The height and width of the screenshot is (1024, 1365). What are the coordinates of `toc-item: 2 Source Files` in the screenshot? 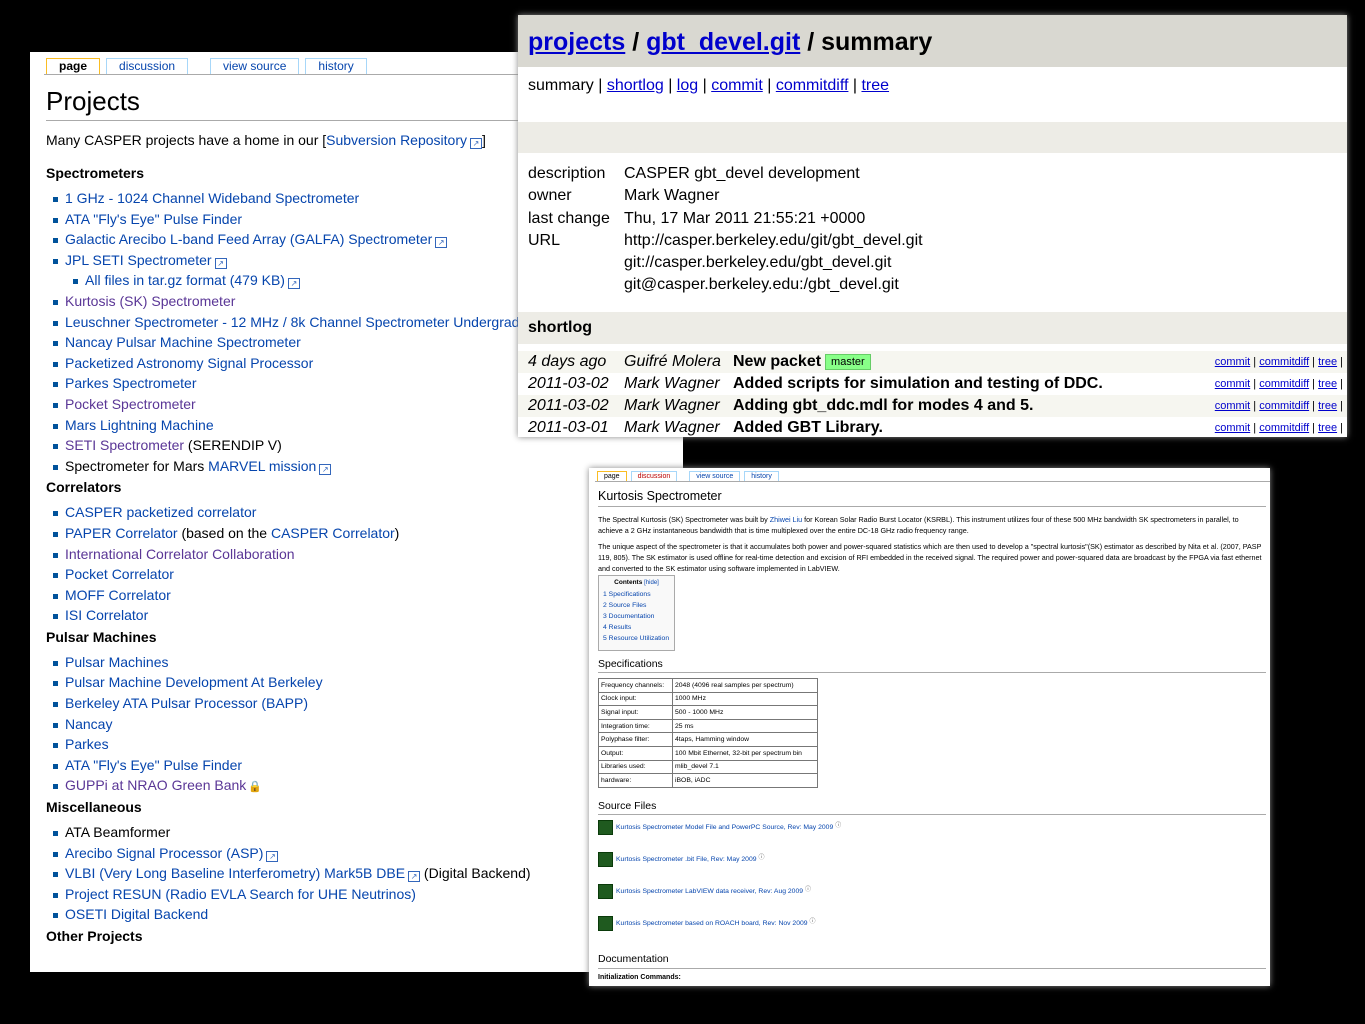 It's located at (636, 605).